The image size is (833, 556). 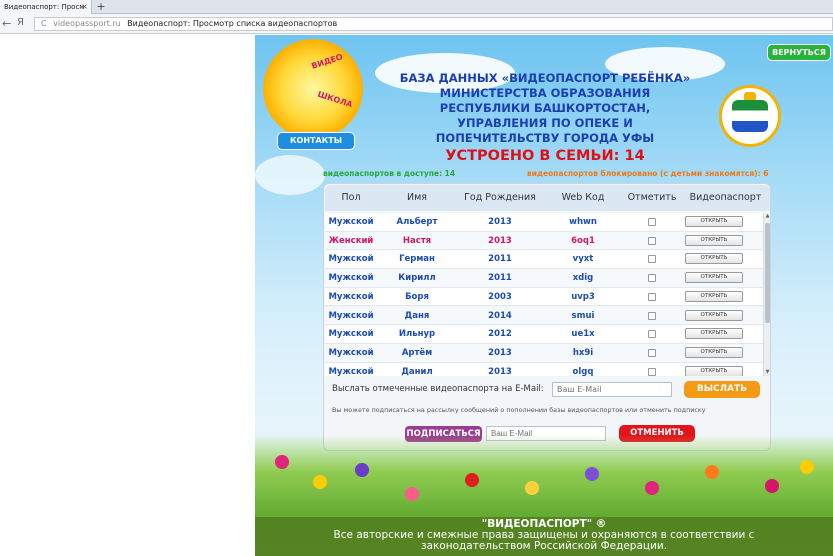 I want to click on emblem-crown, so click(x=750, y=96).